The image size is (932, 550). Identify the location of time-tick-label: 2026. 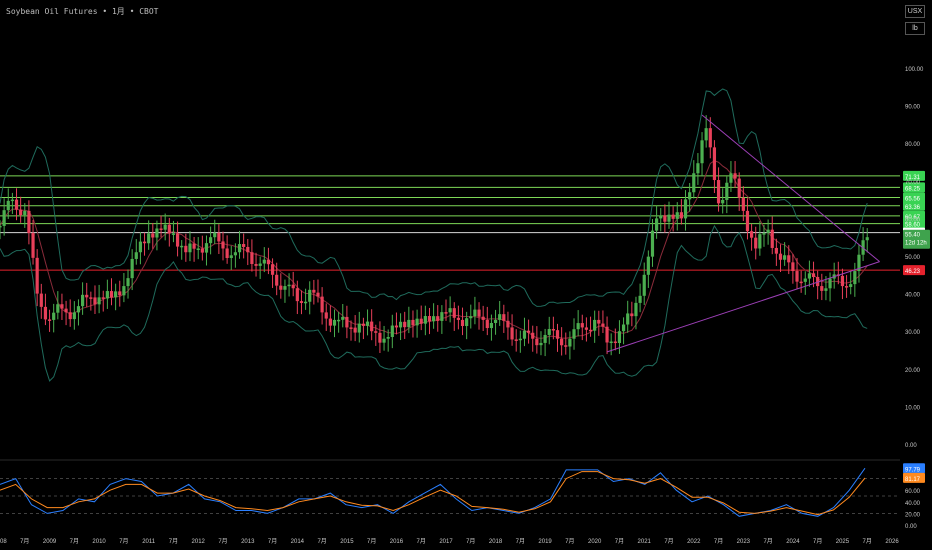
(892, 542).